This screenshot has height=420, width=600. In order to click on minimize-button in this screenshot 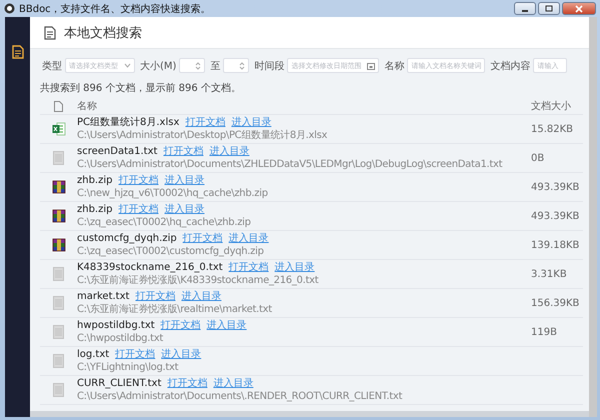, I will do `click(525, 8)`.